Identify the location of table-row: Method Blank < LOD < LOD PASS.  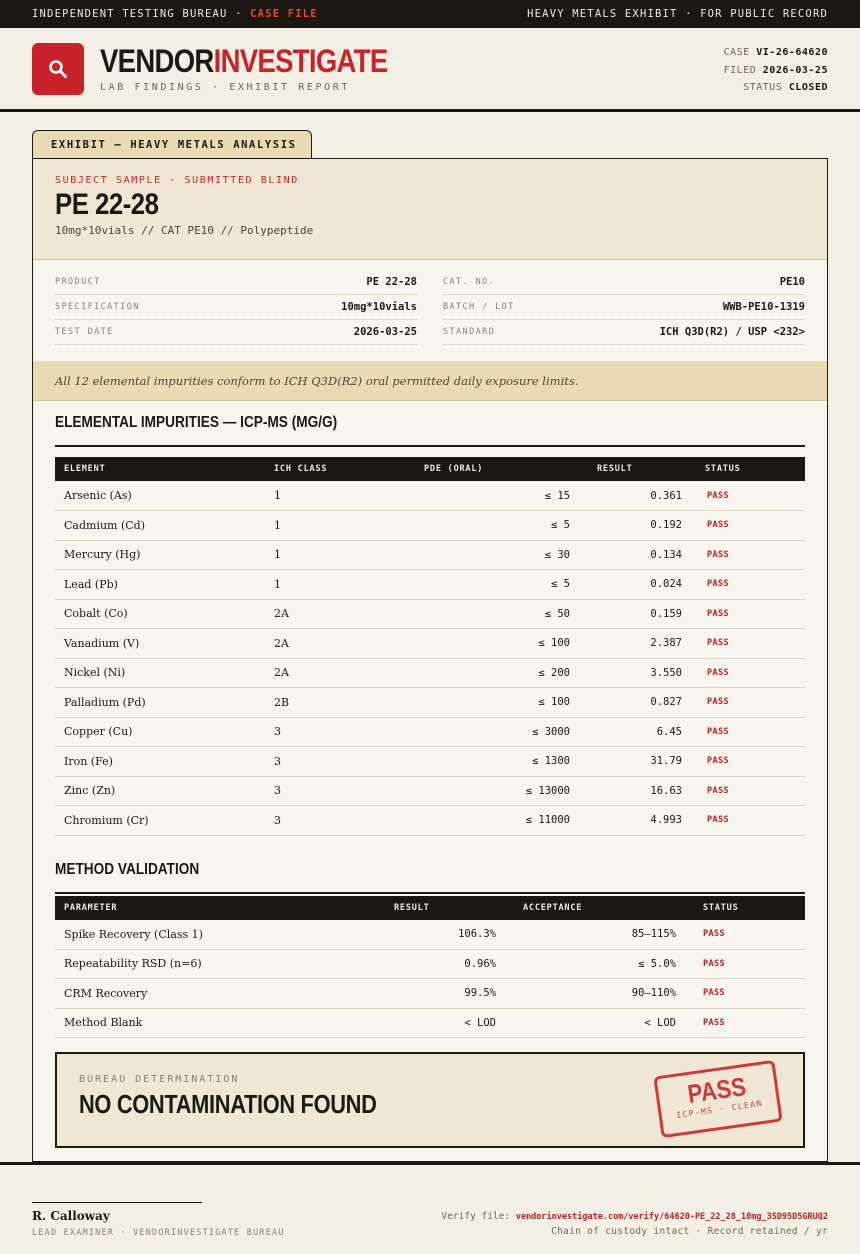
(430, 1023).